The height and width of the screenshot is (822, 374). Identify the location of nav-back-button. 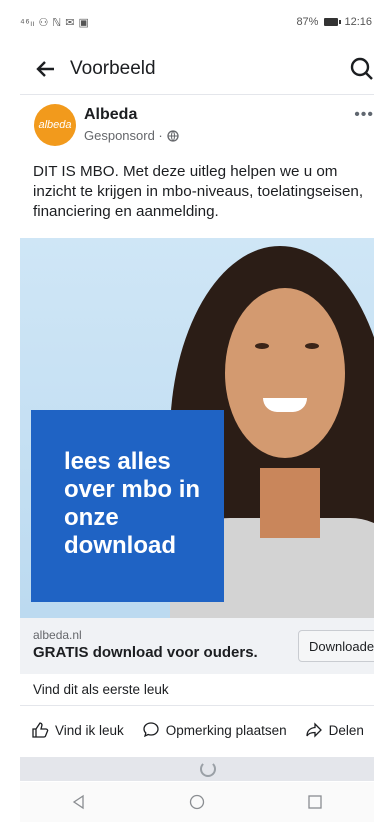
(79, 802).